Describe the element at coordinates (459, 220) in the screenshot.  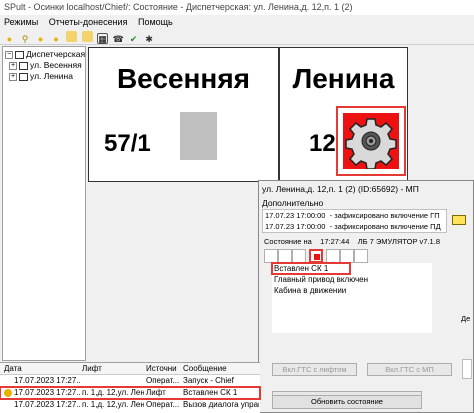
I see `envelope-icon` at that location.